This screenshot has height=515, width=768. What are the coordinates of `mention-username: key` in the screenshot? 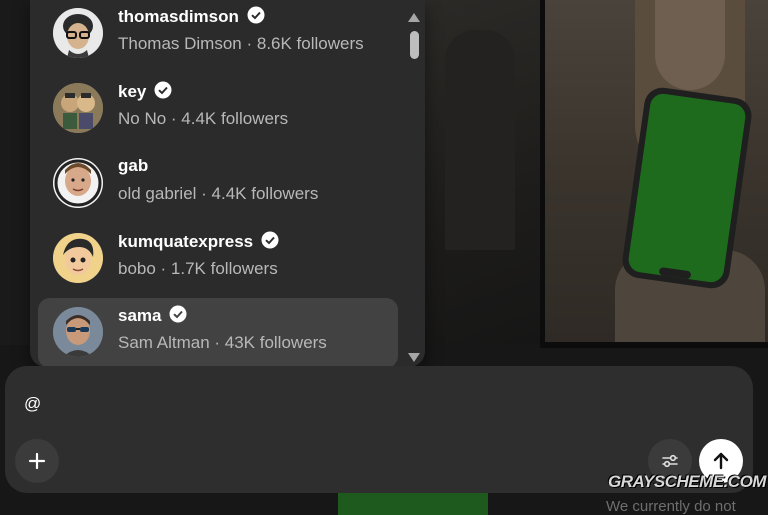 It's located at (145, 91).